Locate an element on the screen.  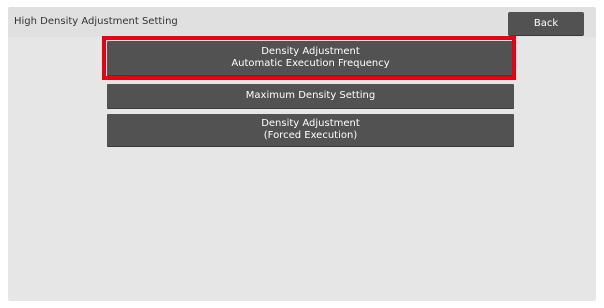
page-title: High Density Adjustment Setting is located at coordinates (96, 21).